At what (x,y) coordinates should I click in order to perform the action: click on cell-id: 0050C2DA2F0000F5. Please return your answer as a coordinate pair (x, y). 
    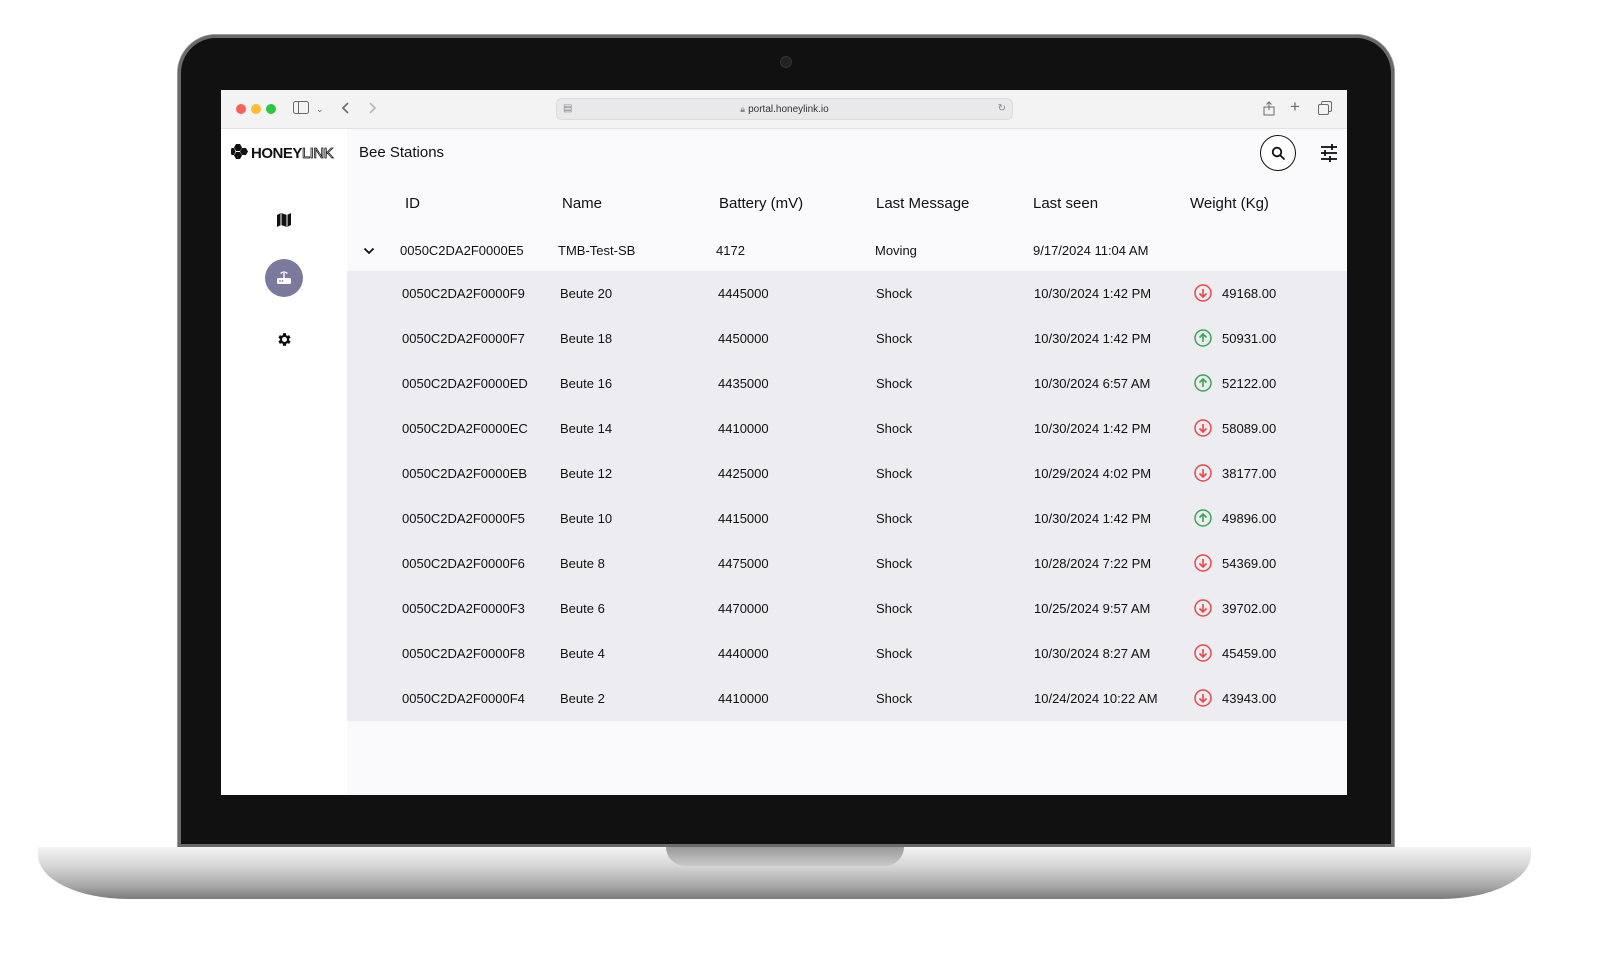
    Looking at the image, I should click on (463, 518).